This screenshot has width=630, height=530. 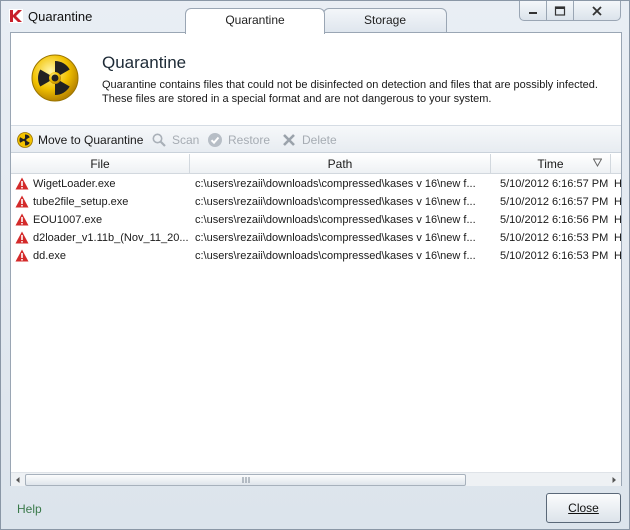 I want to click on move-to-quarantine-label: Move to Quarantine, so click(x=91, y=140).